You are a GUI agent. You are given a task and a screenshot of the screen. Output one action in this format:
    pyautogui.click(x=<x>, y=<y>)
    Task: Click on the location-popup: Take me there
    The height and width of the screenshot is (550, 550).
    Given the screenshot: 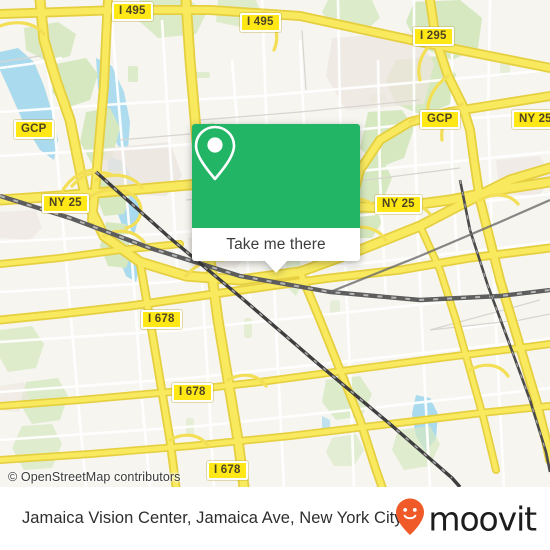 What is the action you would take?
    pyautogui.click(x=276, y=198)
    